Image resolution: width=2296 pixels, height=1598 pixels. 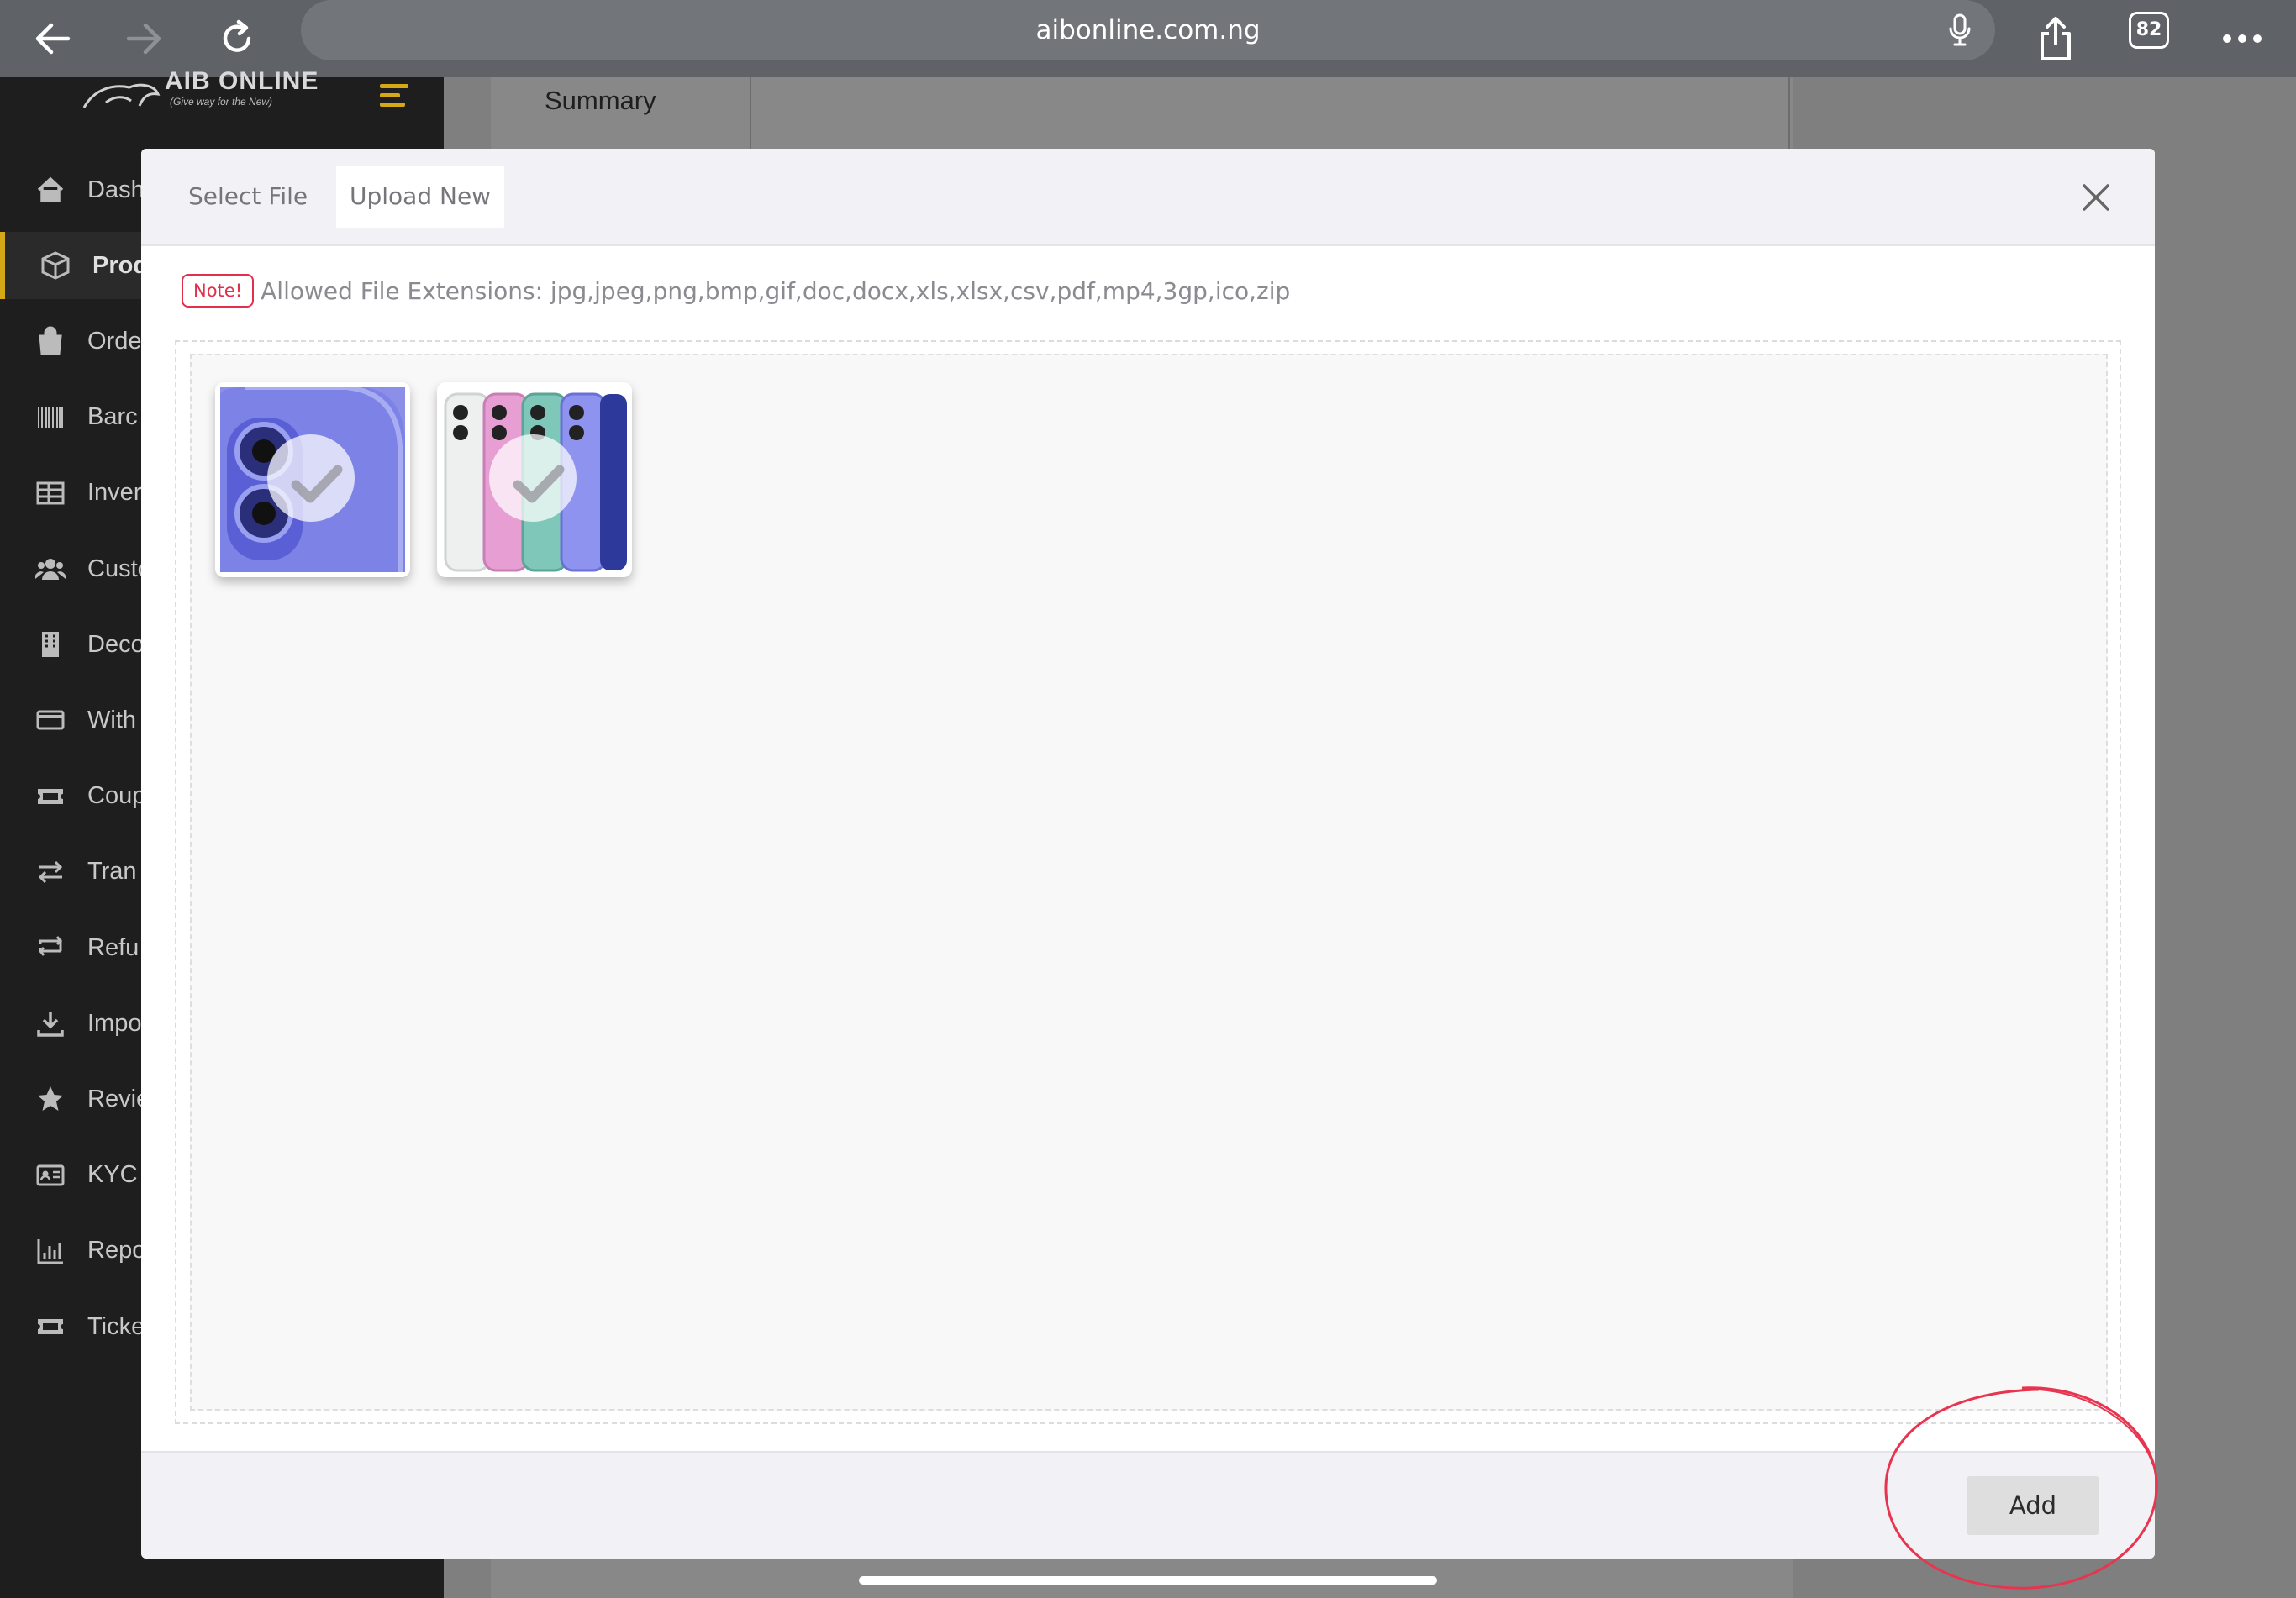 What do you see at coordinates (1148, 197) in the screenshot?
I see `modal-header: Select File Upload New` at bounding box center [1148, 197].